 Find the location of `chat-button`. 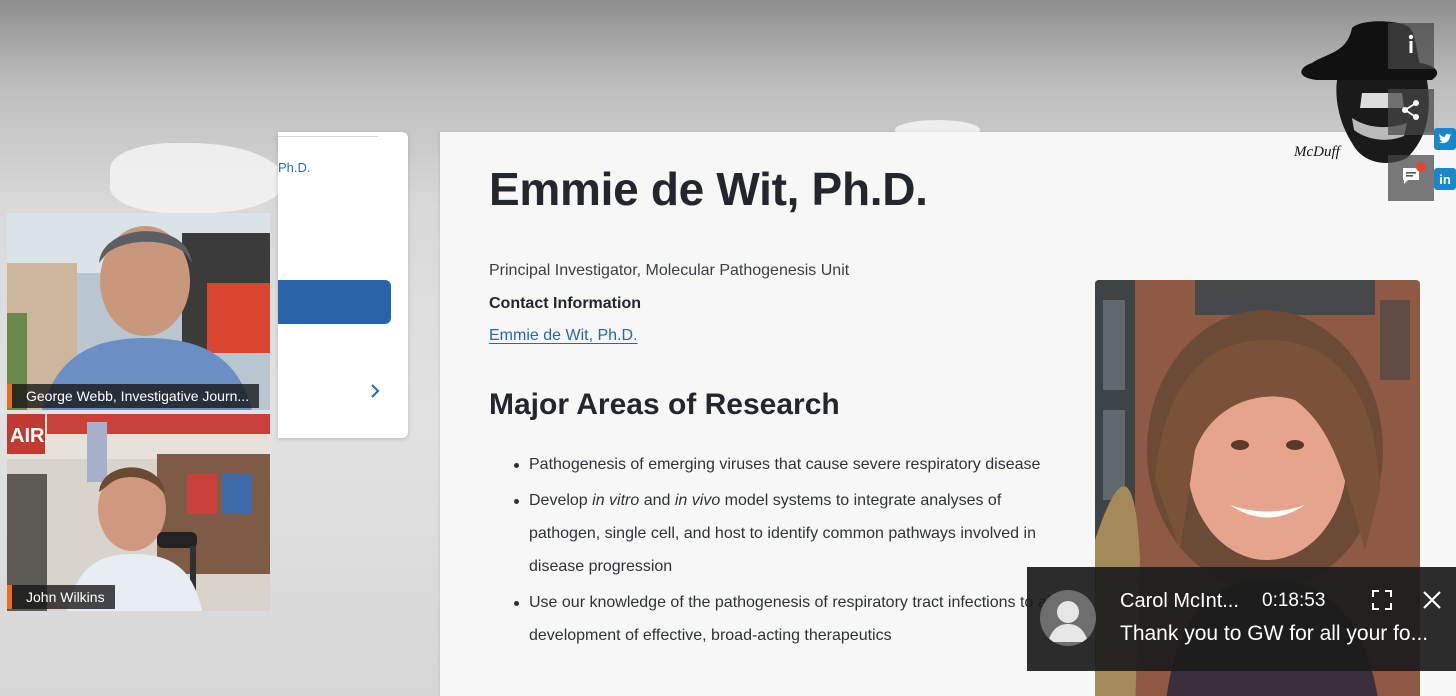

chat-button is located at coordinates (1411, 178).